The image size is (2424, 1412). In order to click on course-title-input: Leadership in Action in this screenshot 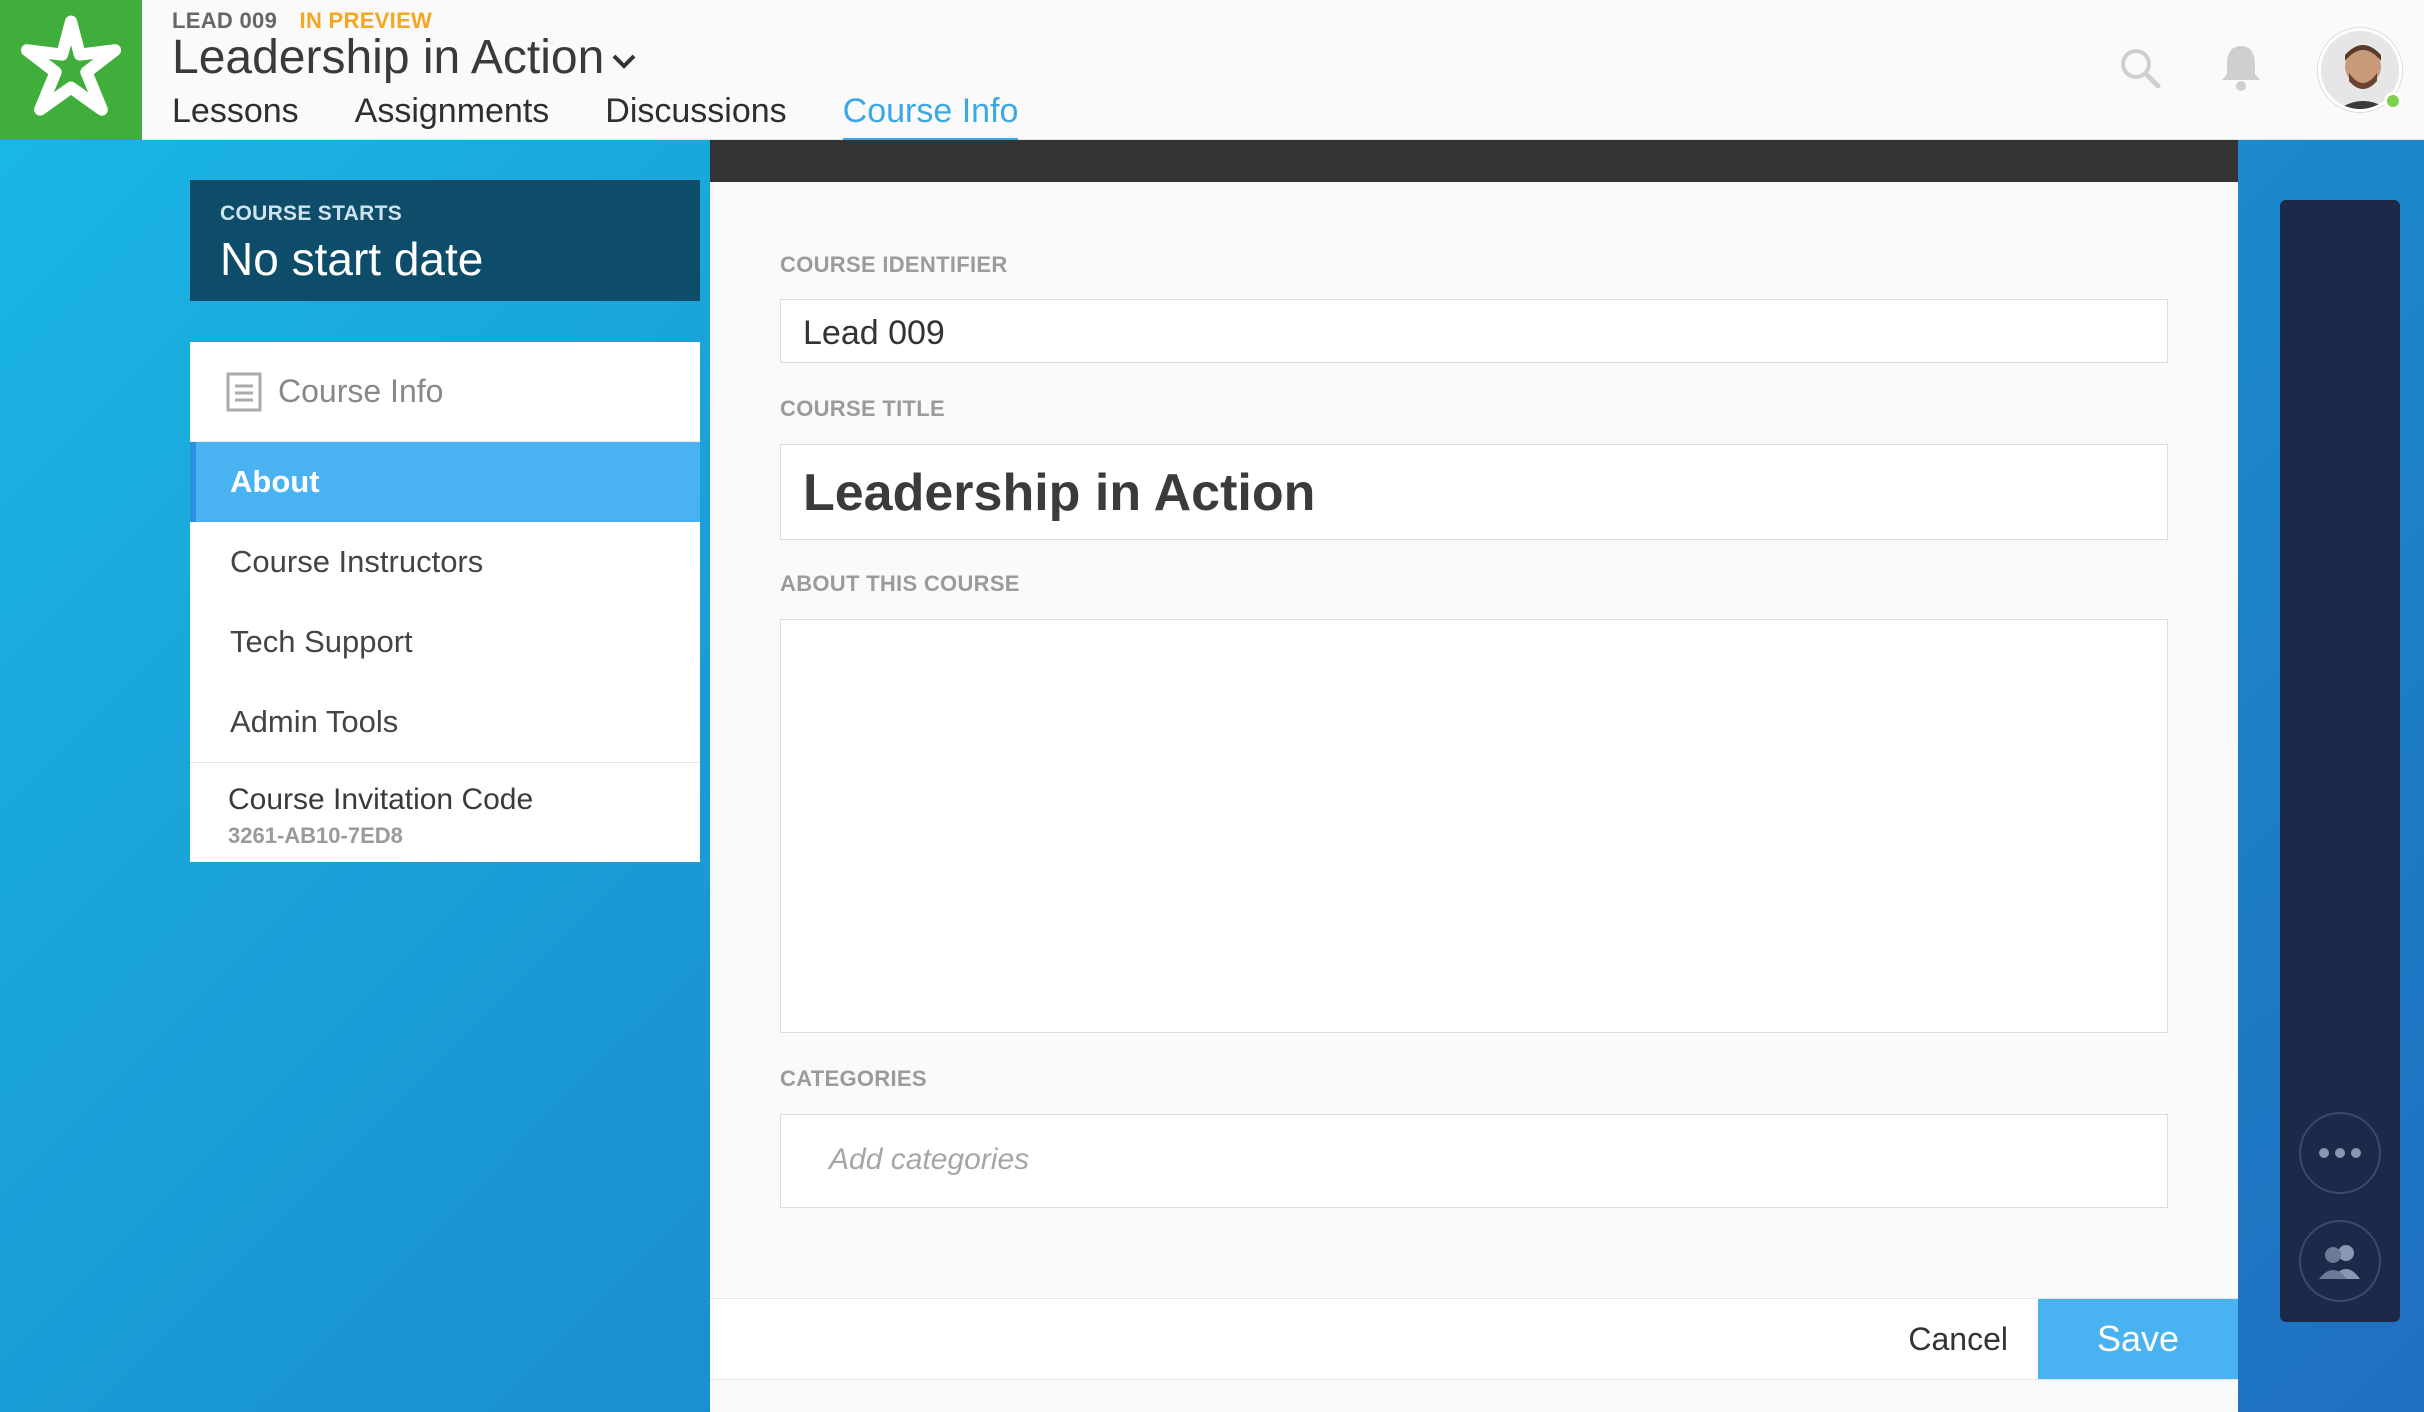, I will do `click(1474, 492)`.